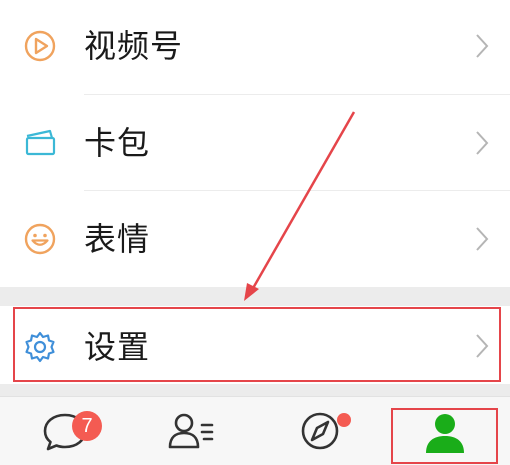  Describe the element at coordinates (117, 143) in the screenshot. I see `menu-item-label: 卡包` at that location.